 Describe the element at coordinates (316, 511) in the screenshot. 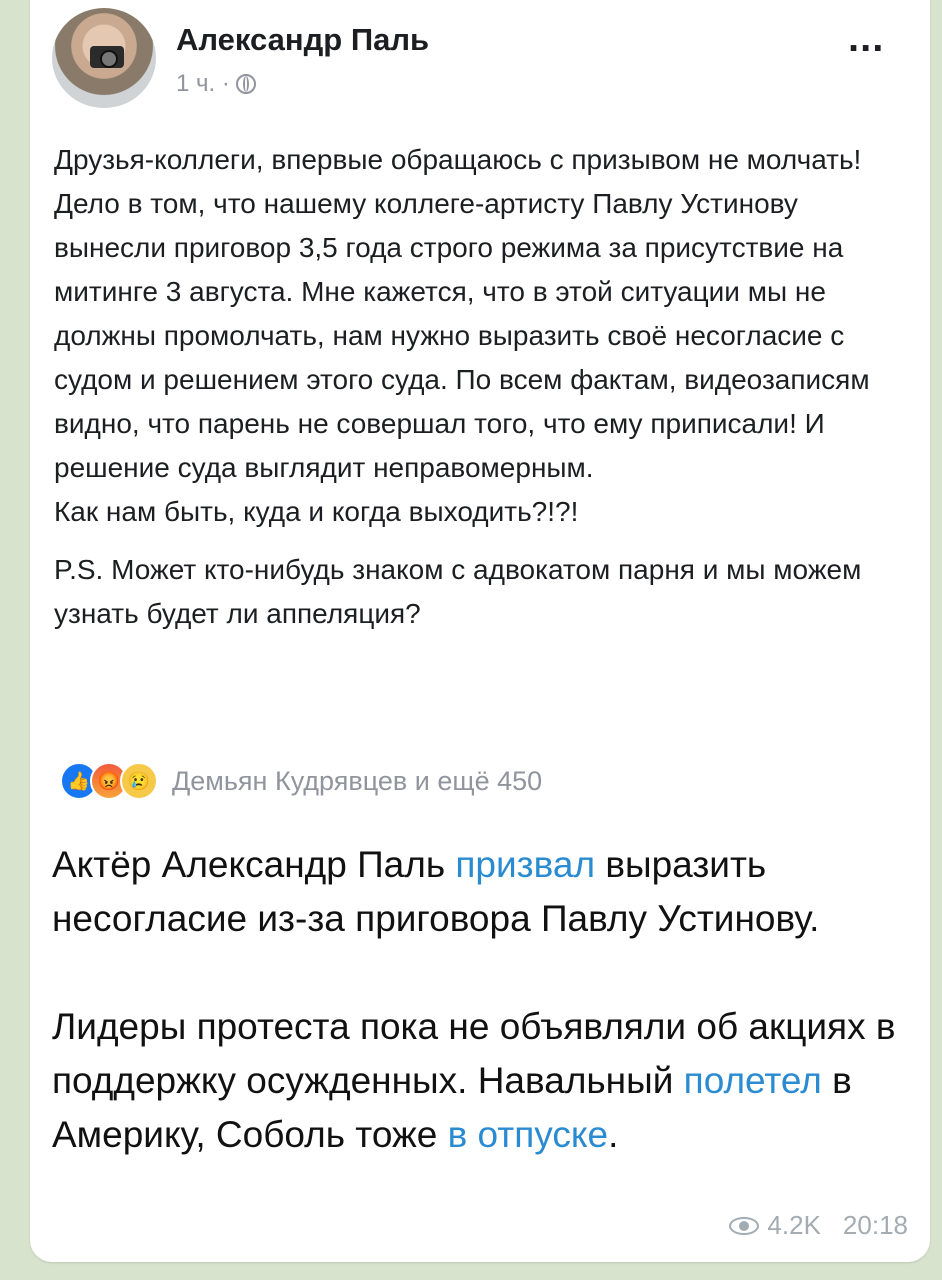

I see `post-paragraph-2: Как нам быть, куда и когда выходить?!?!` at that location.